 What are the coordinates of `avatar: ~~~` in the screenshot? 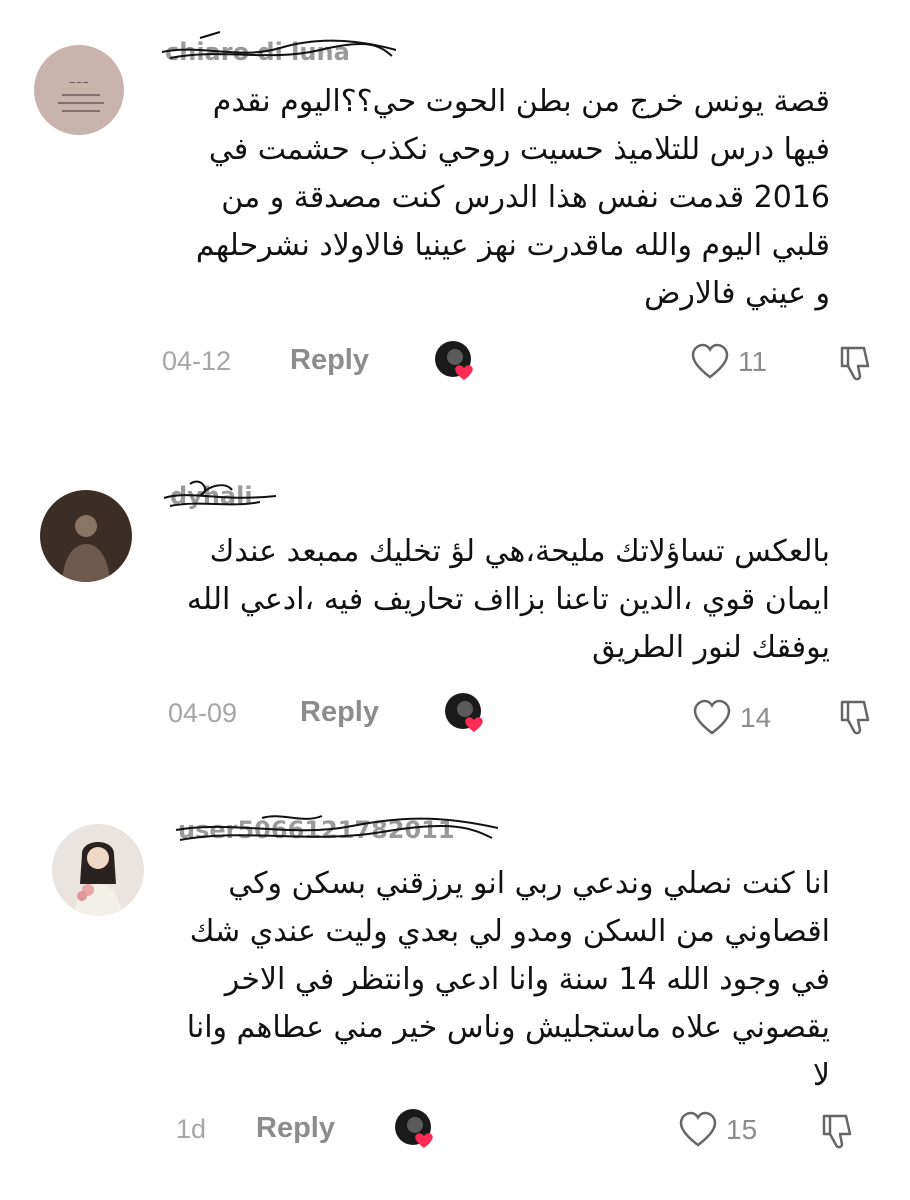 It's located at (79, 90).